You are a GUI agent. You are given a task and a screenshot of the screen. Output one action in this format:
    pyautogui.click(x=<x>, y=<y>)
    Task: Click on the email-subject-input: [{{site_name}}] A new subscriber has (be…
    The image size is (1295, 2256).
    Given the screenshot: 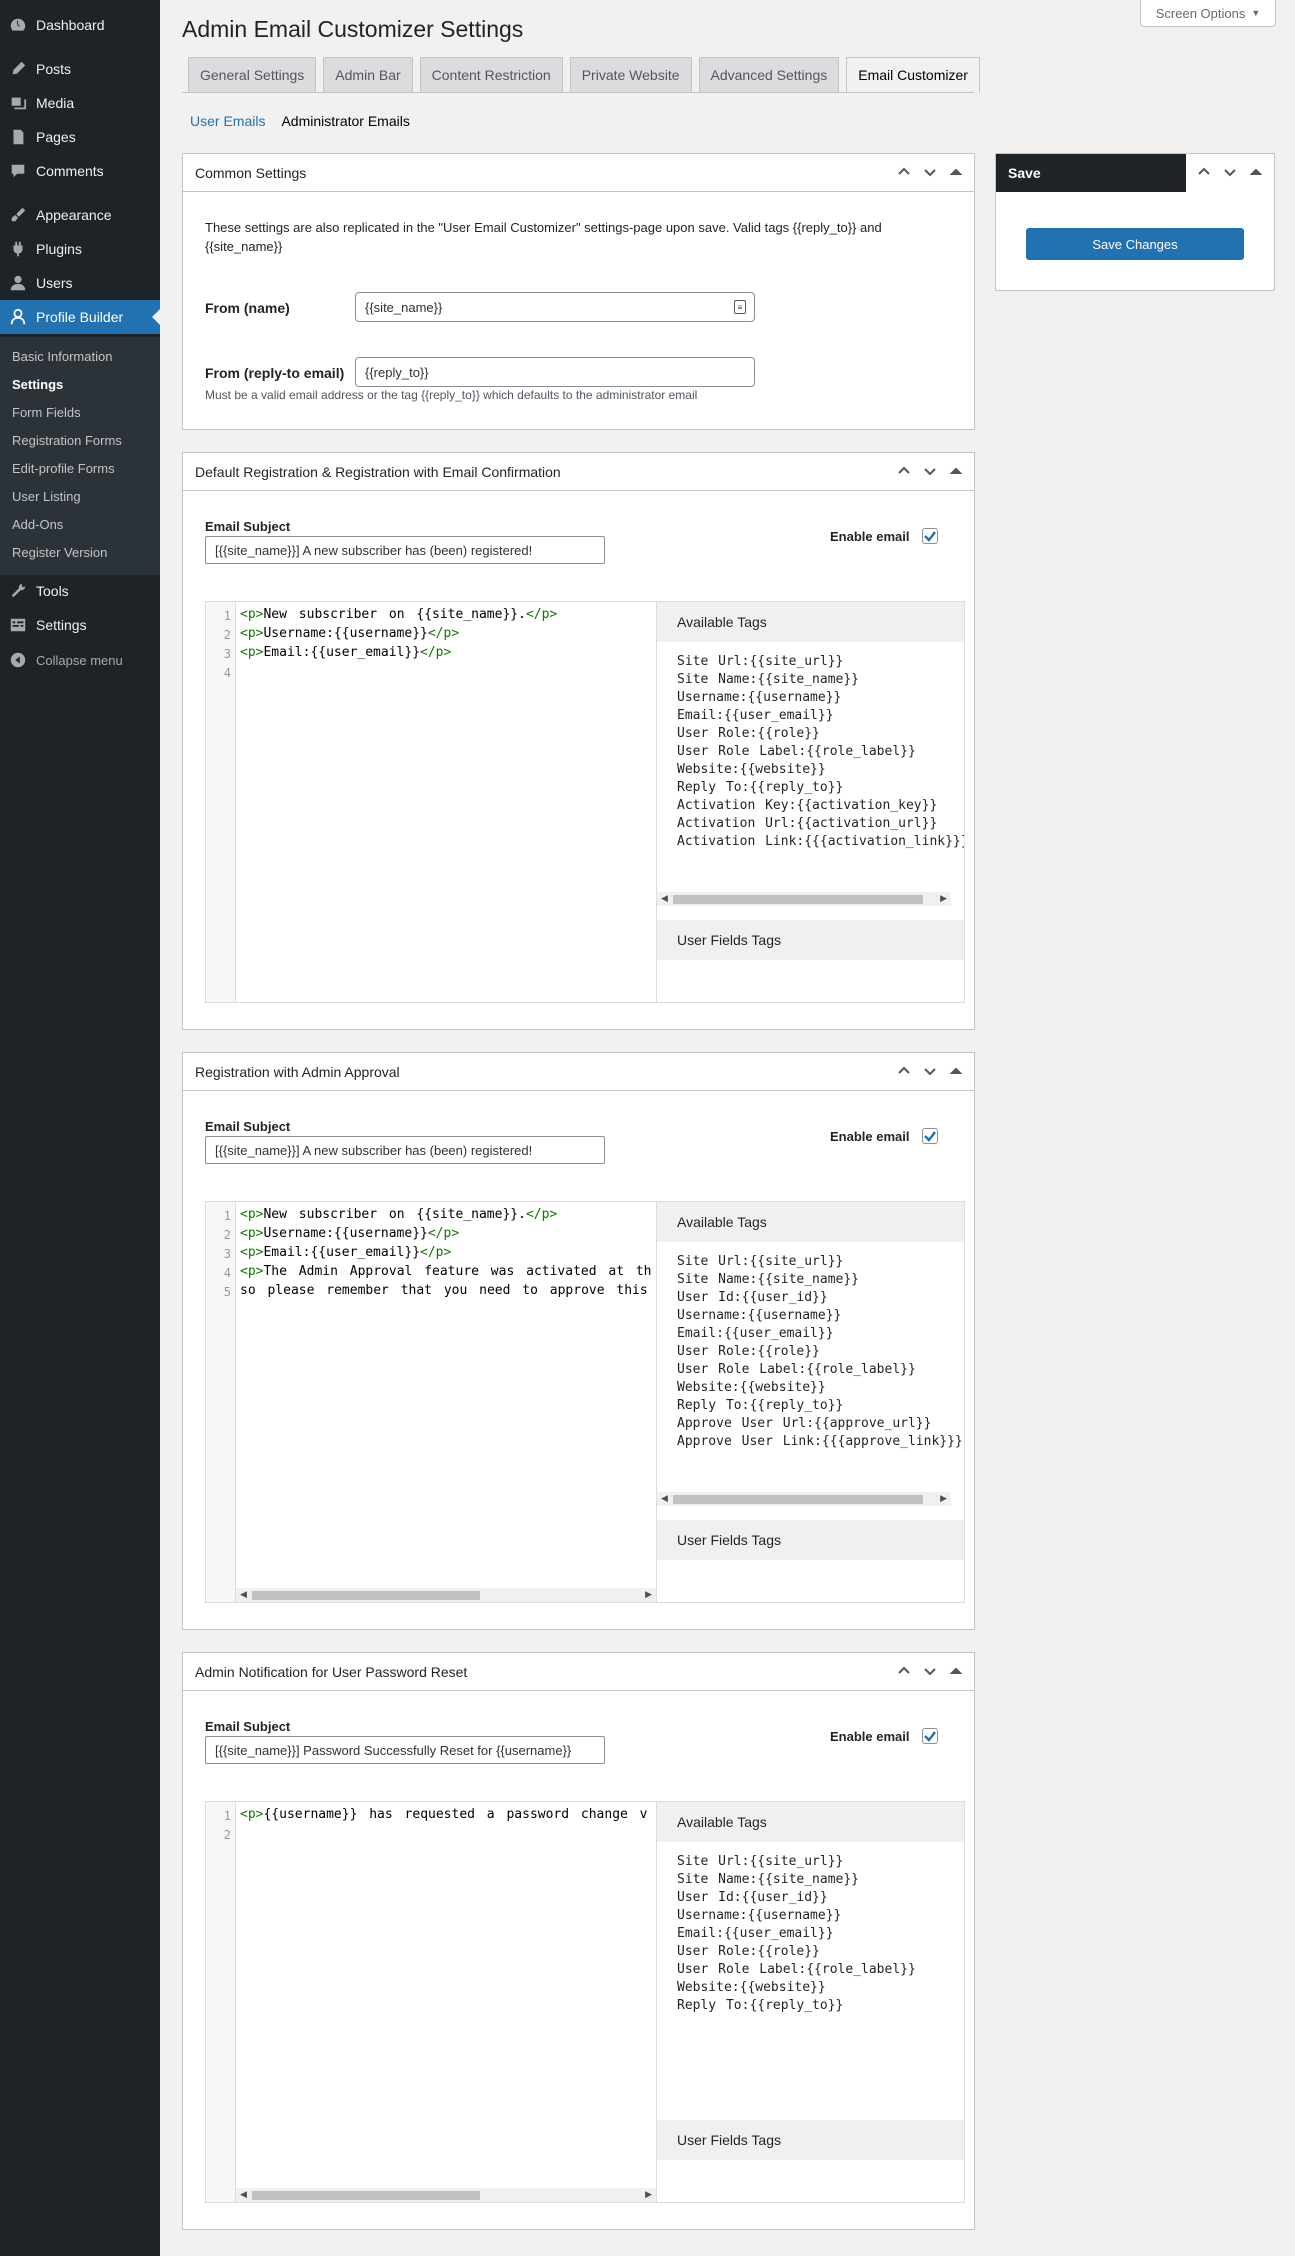 What is the action you would take?
    pyautogui.click(x=405, y=550)
    